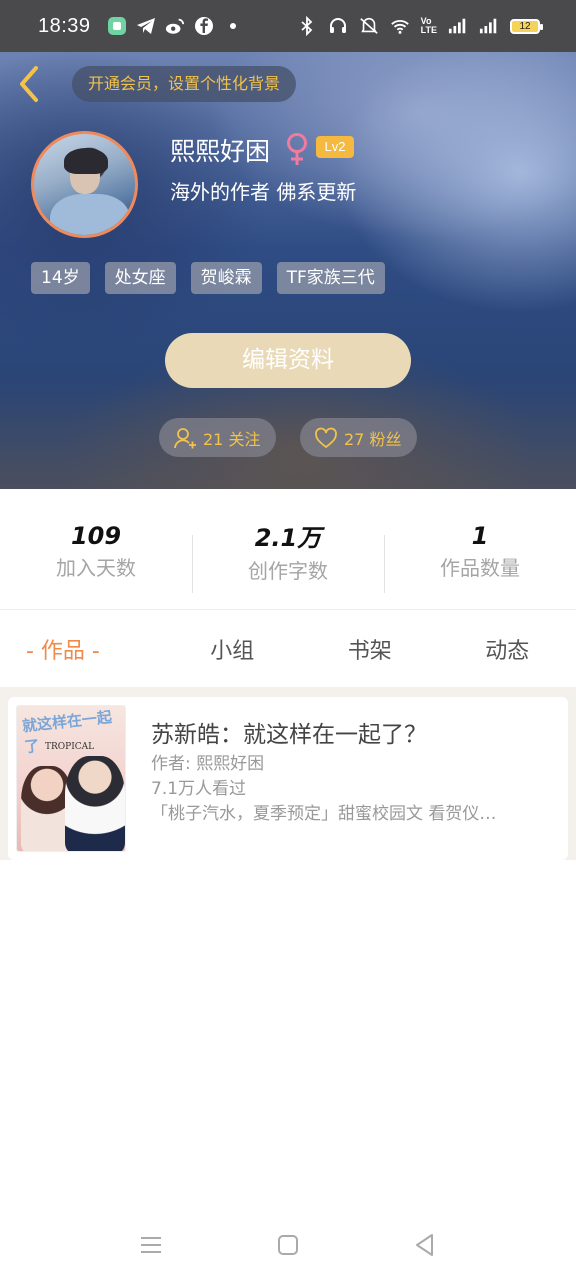 The image size is (576, 1280). What do you see at coordinates (400, 26) in the screenshot?
I see `wifi-icon` at bounding box center [400, 26].